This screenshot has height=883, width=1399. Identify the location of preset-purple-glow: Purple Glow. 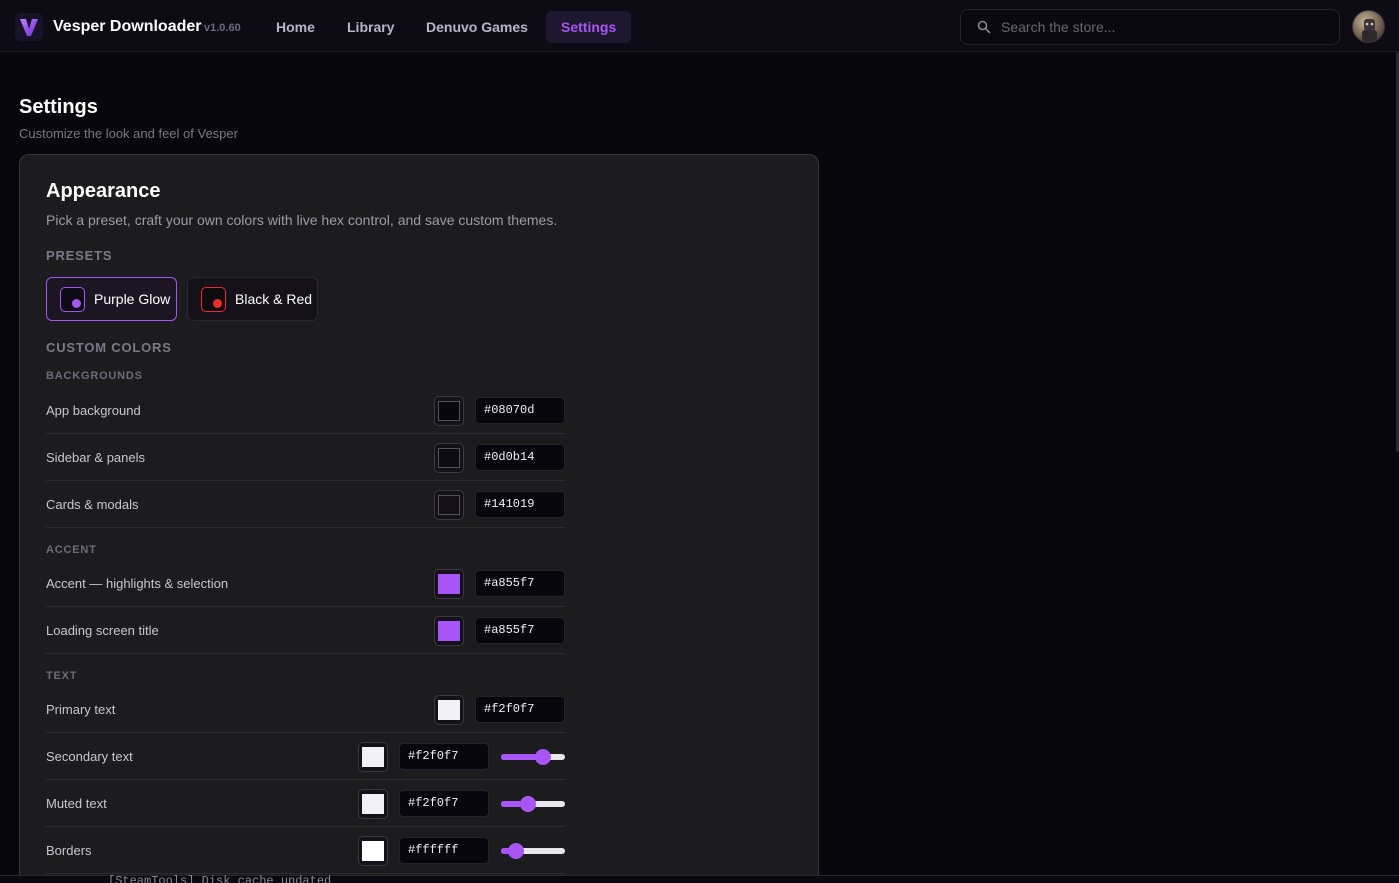
(111, 299).